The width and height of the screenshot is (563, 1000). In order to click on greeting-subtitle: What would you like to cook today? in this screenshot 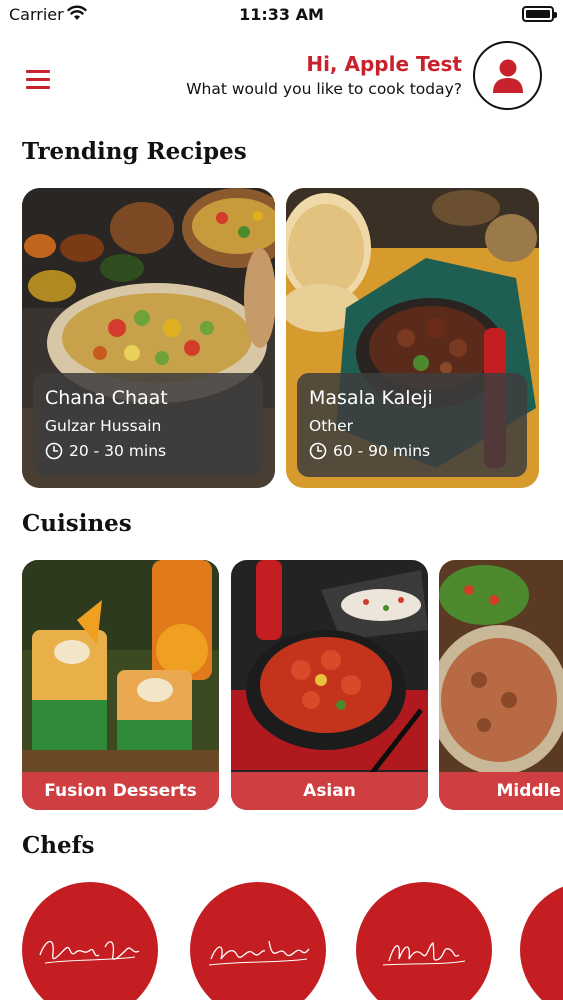, I will do `click(324, 89)`.